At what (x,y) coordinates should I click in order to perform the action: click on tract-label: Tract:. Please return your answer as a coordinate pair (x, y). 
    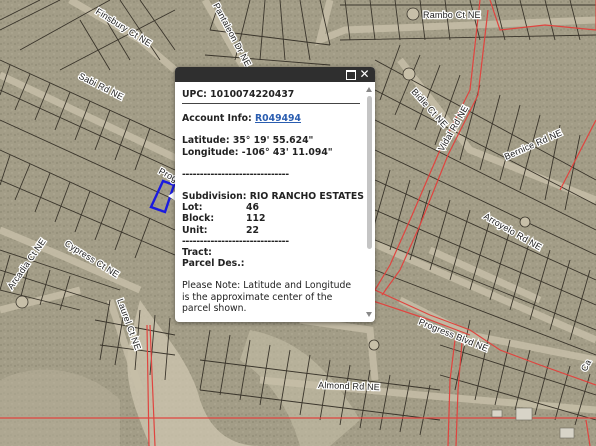
    Looking at the image, I should click on (197, 253).